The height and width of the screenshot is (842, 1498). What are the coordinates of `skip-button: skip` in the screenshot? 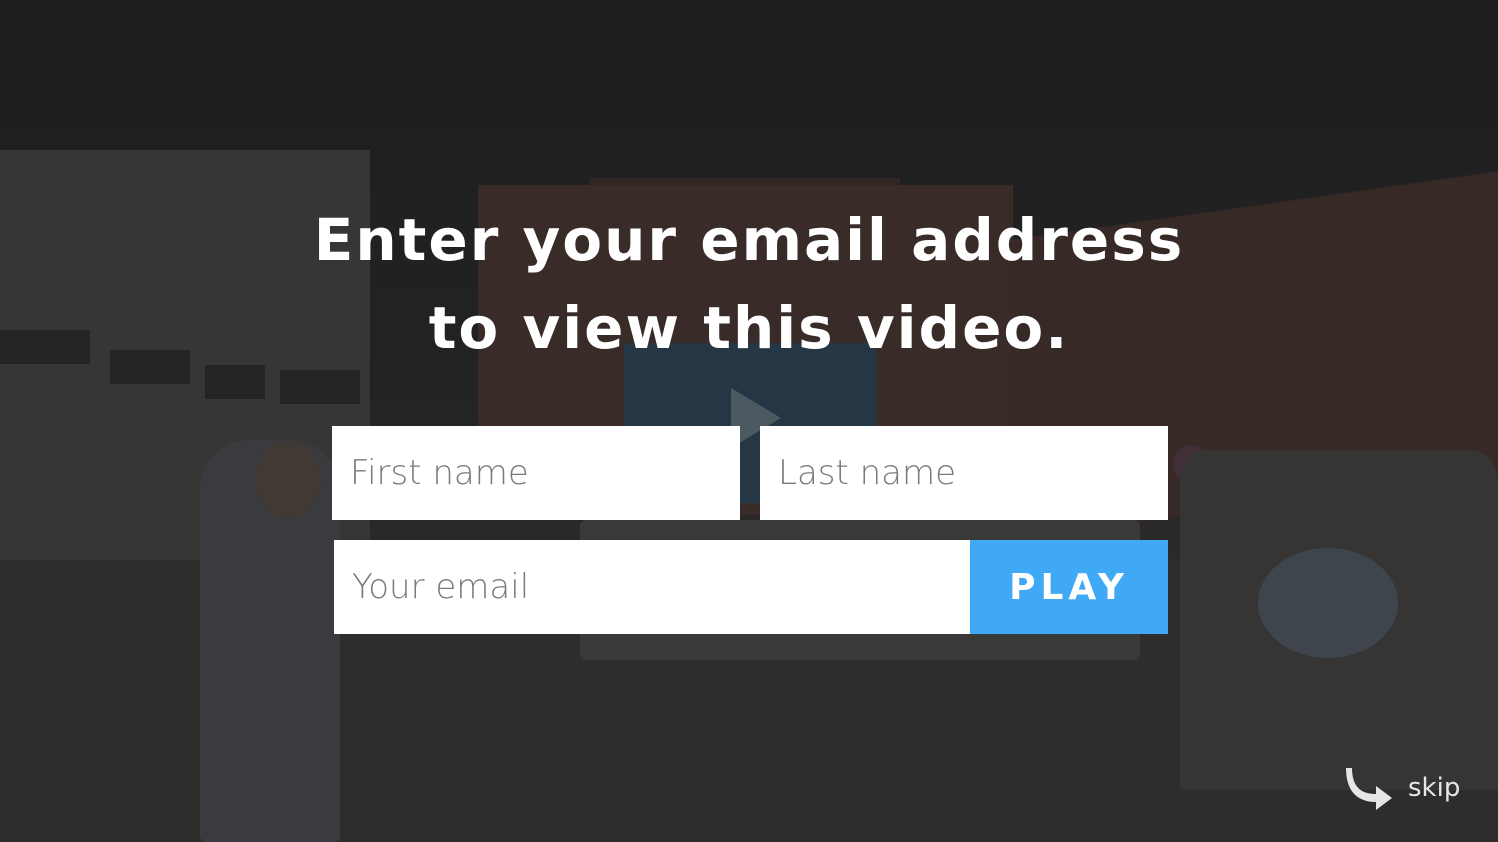 It's located at (1403, 788).